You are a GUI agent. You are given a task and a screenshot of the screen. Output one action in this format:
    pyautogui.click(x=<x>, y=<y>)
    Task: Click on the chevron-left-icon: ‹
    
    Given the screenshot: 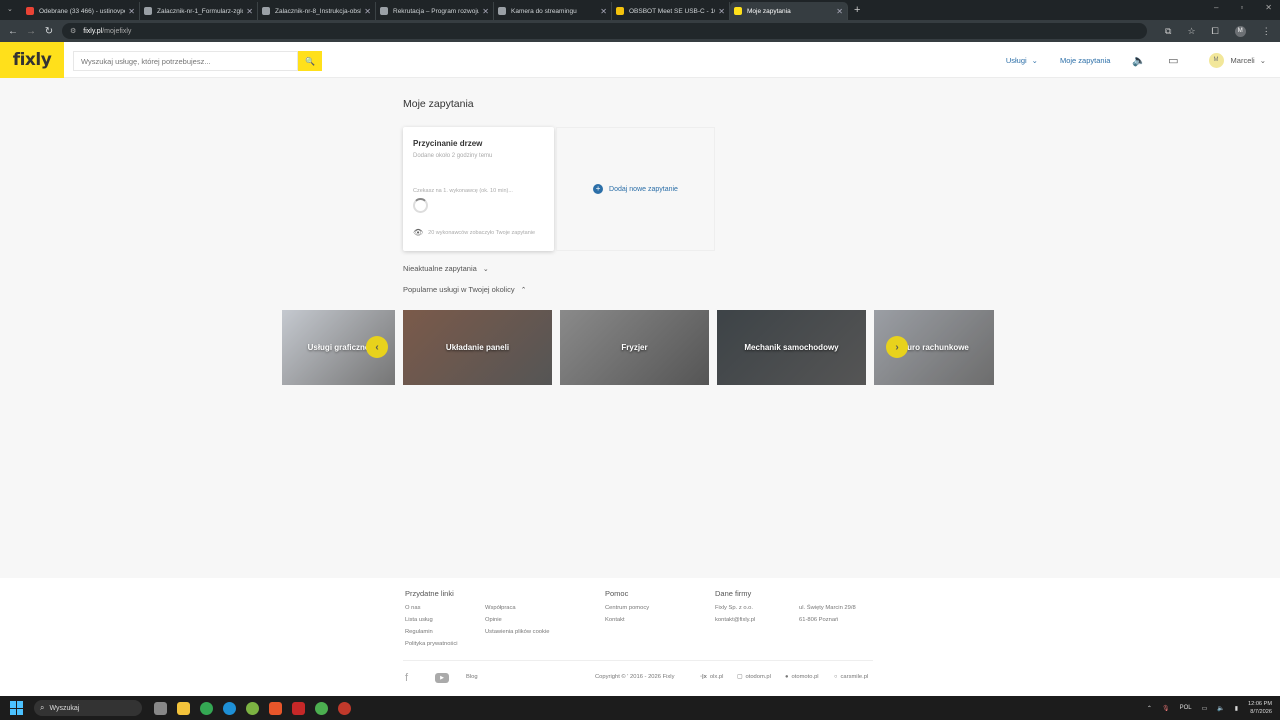 What is the action you would take?
    pyautogui.click(x=377, y=347)
    